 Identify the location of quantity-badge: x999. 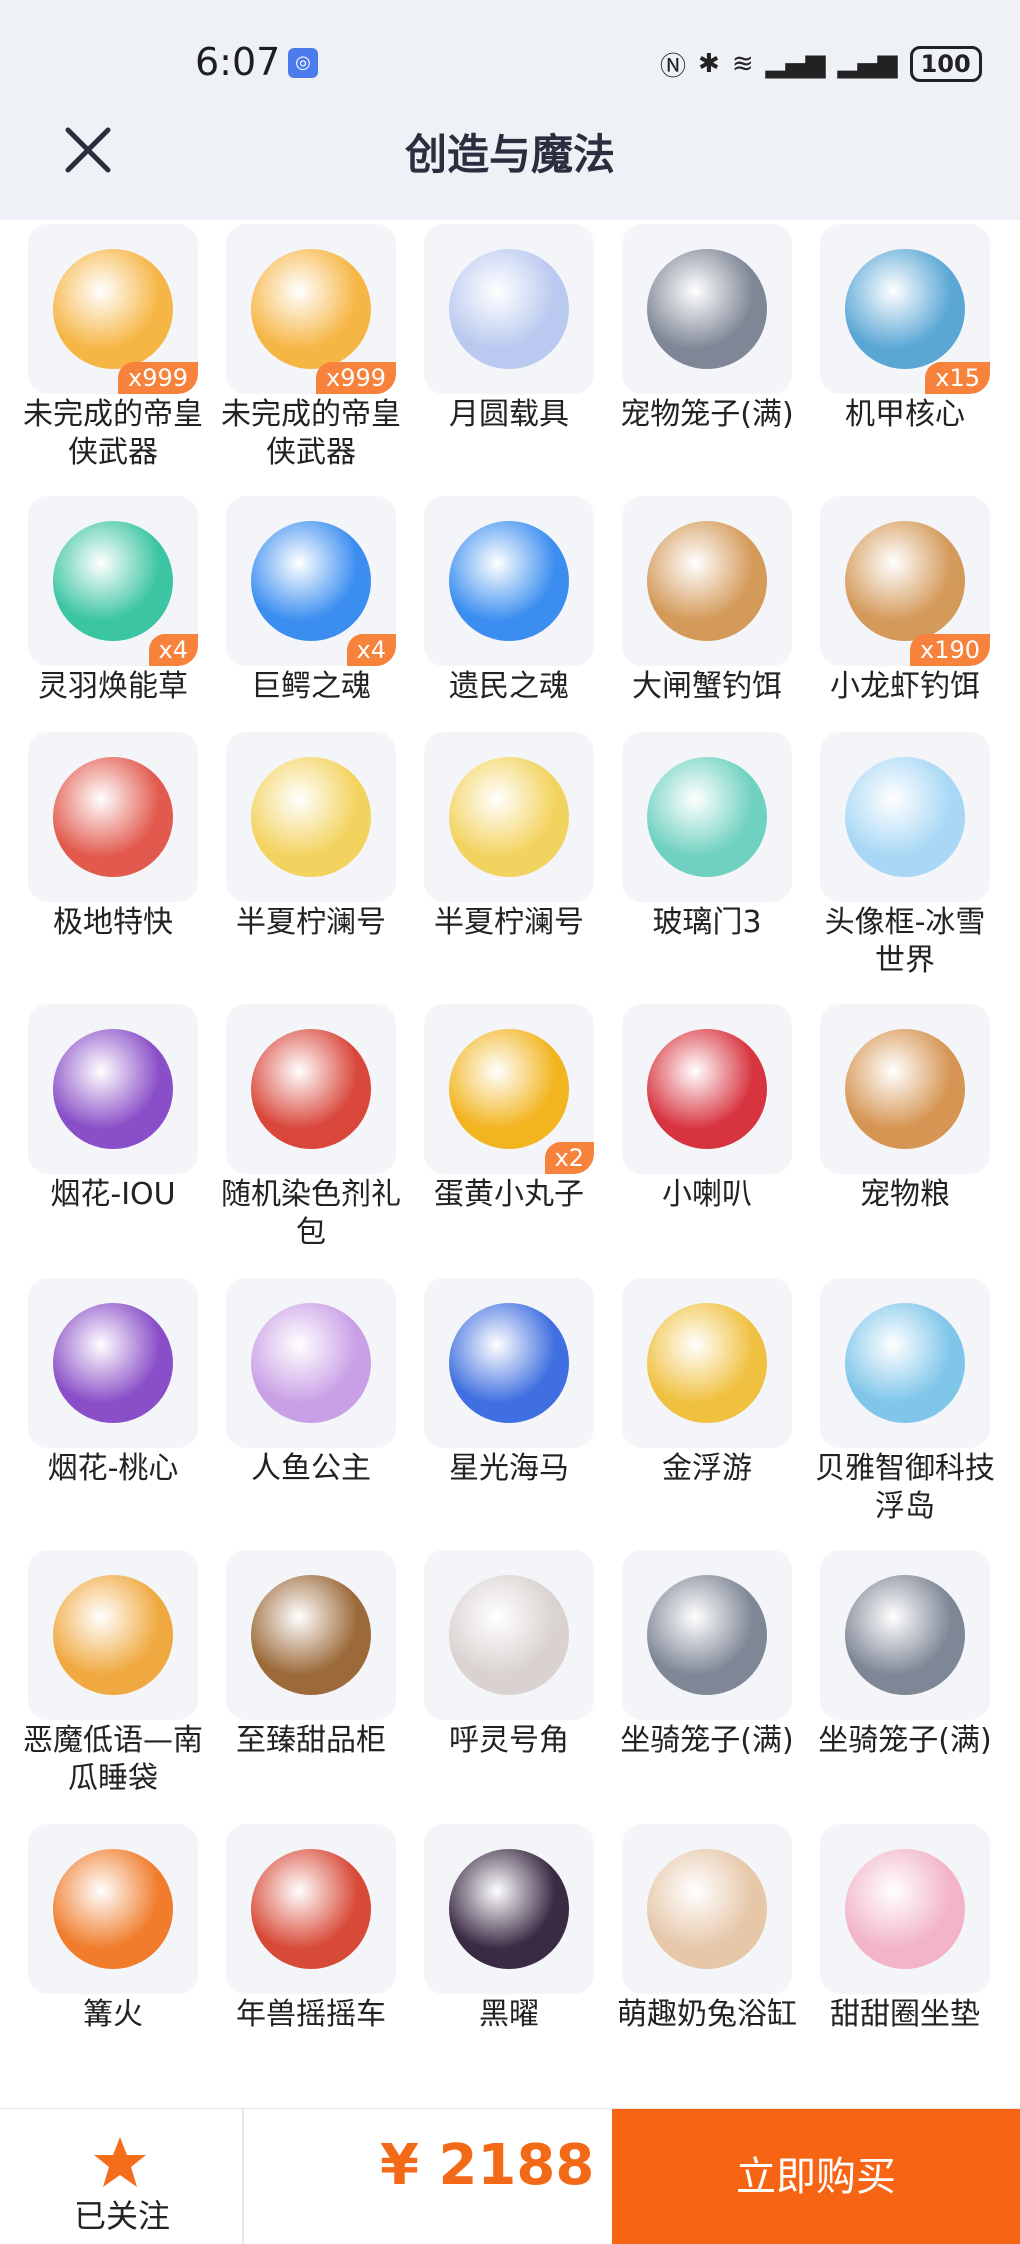
(355, 378).